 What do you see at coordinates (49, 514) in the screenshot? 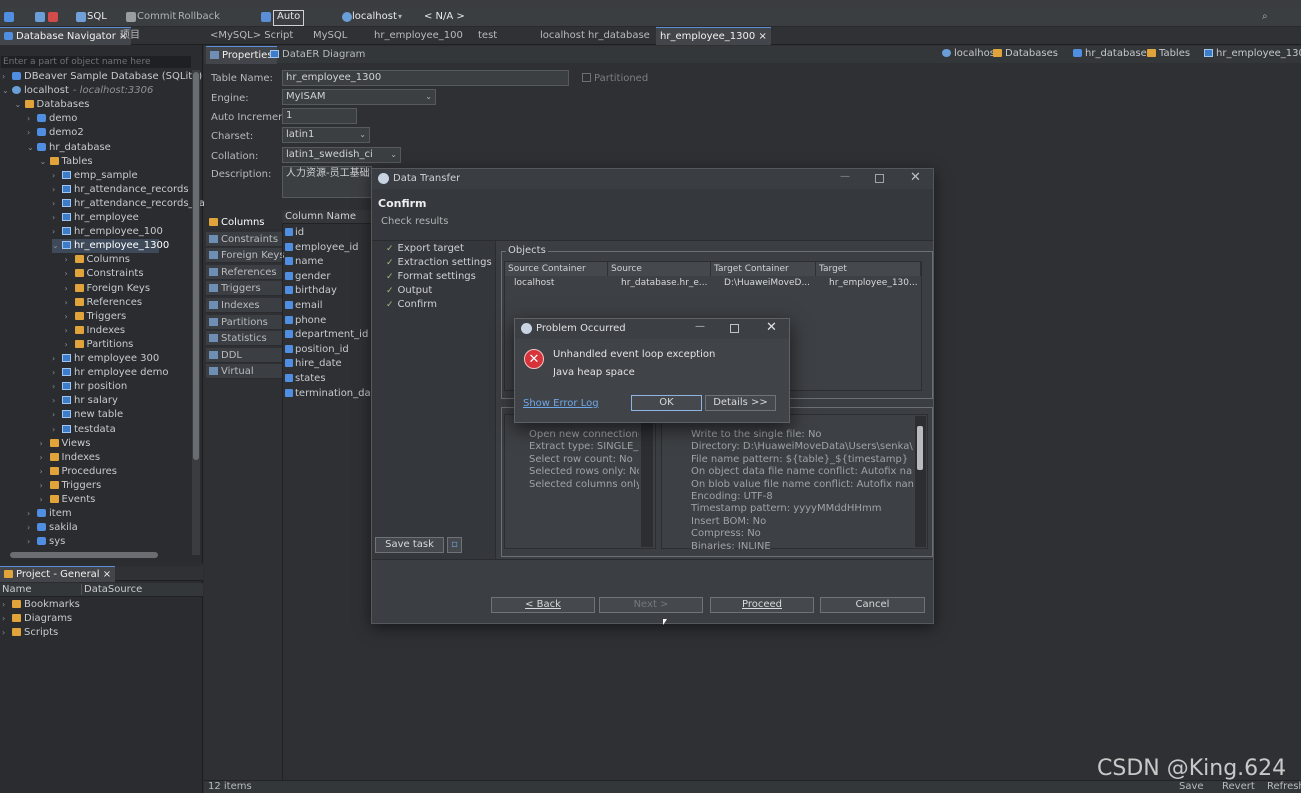
I see `tree-item: › item` at bounding box center [49, 514].